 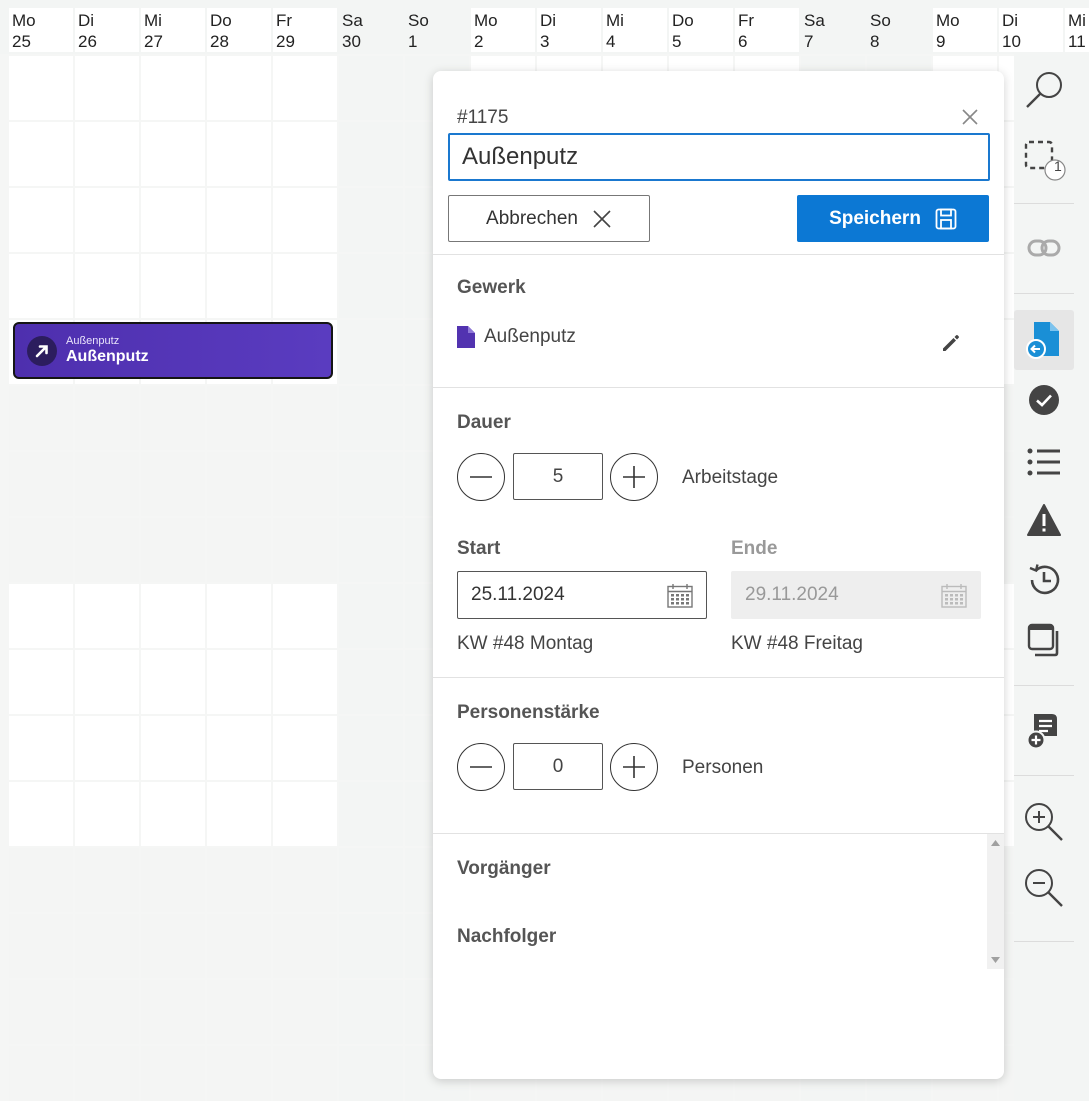 I want to click on personen-increment-button, so click(x=634, y=767).